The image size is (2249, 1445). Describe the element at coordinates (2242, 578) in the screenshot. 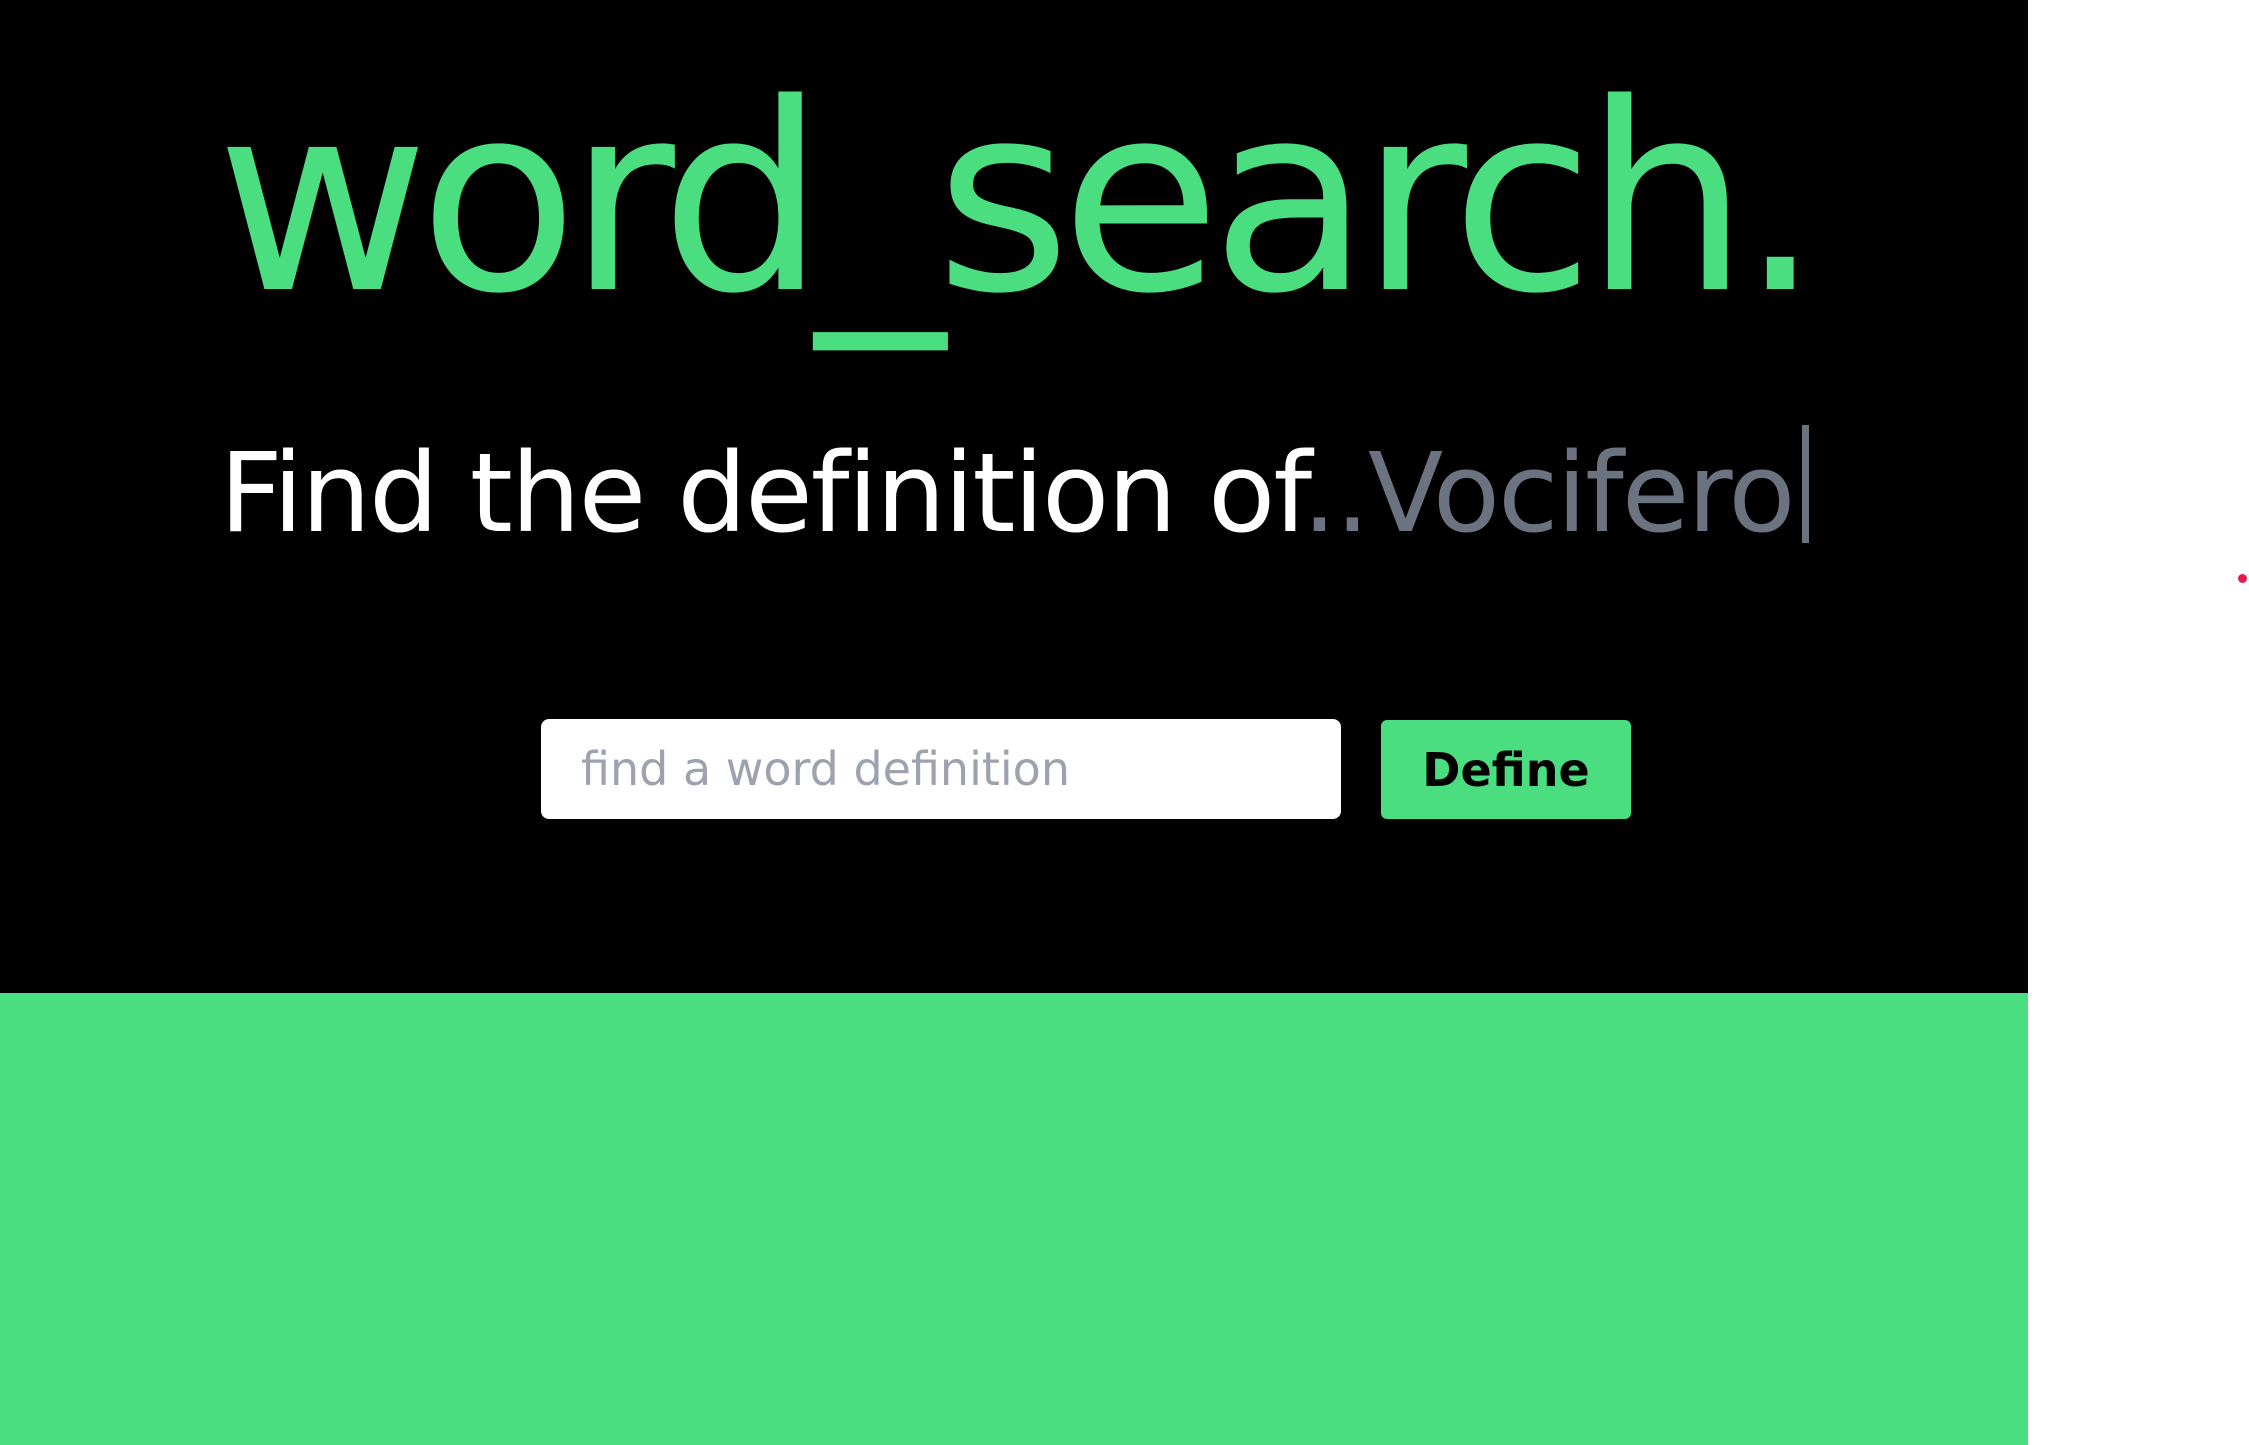

I see `indicator-dot` at that location.